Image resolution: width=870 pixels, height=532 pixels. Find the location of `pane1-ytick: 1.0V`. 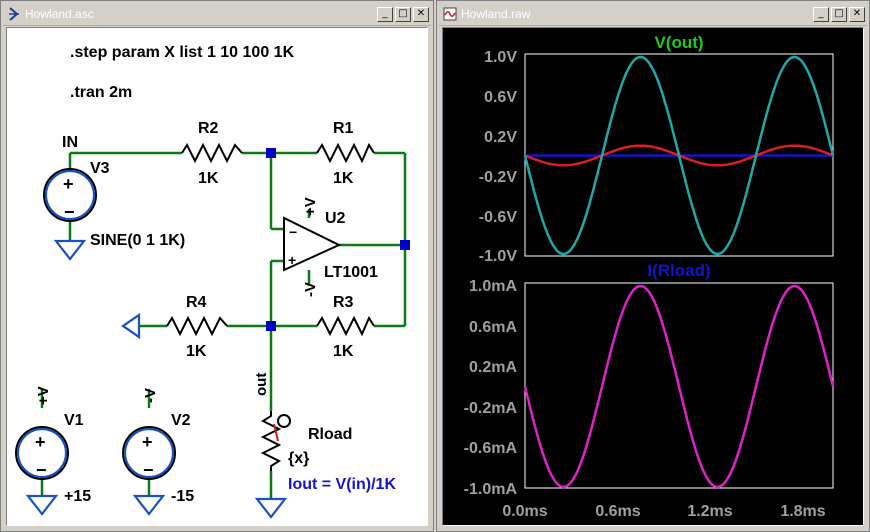

pane1-ytick: 1.0V is located at coordinates (500, 57).